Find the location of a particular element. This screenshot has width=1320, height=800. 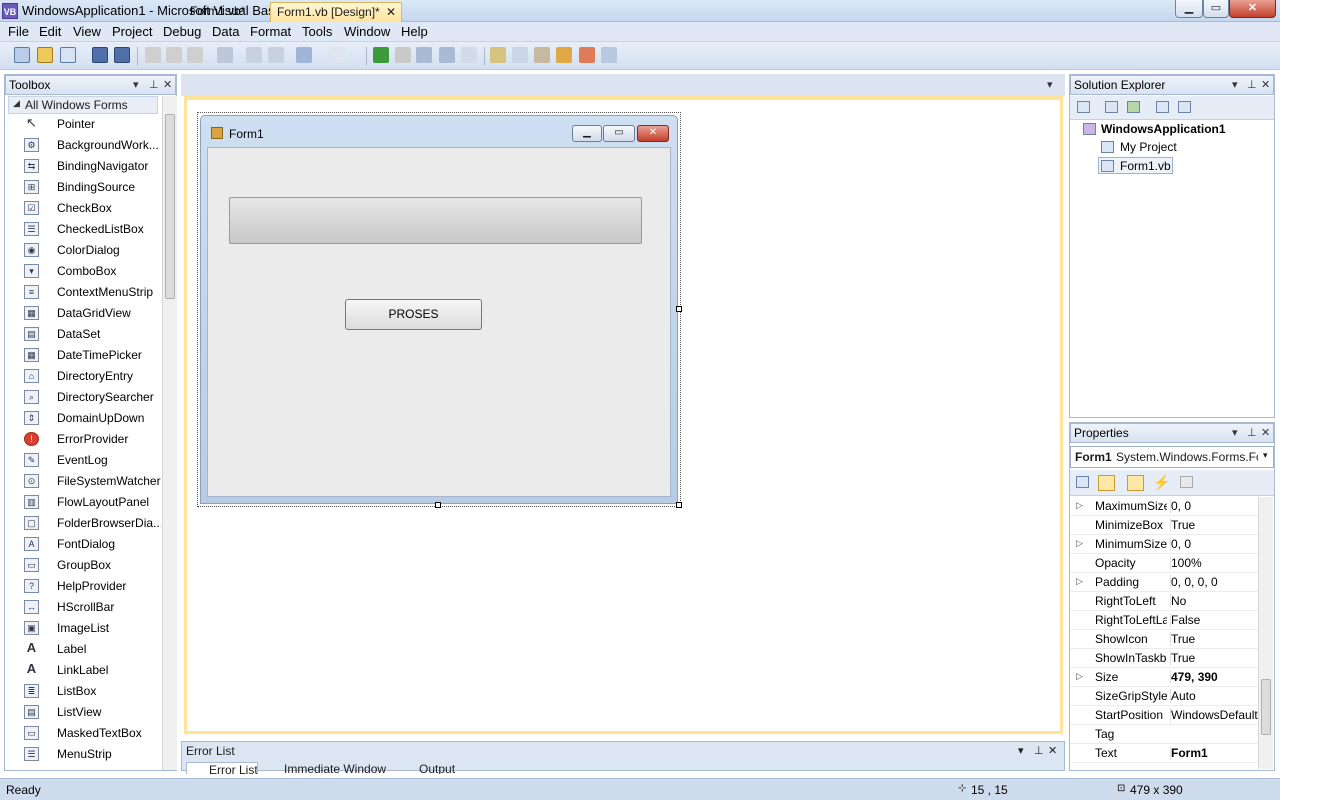

resize-handle-bottom is located at coordinates (438, 505).